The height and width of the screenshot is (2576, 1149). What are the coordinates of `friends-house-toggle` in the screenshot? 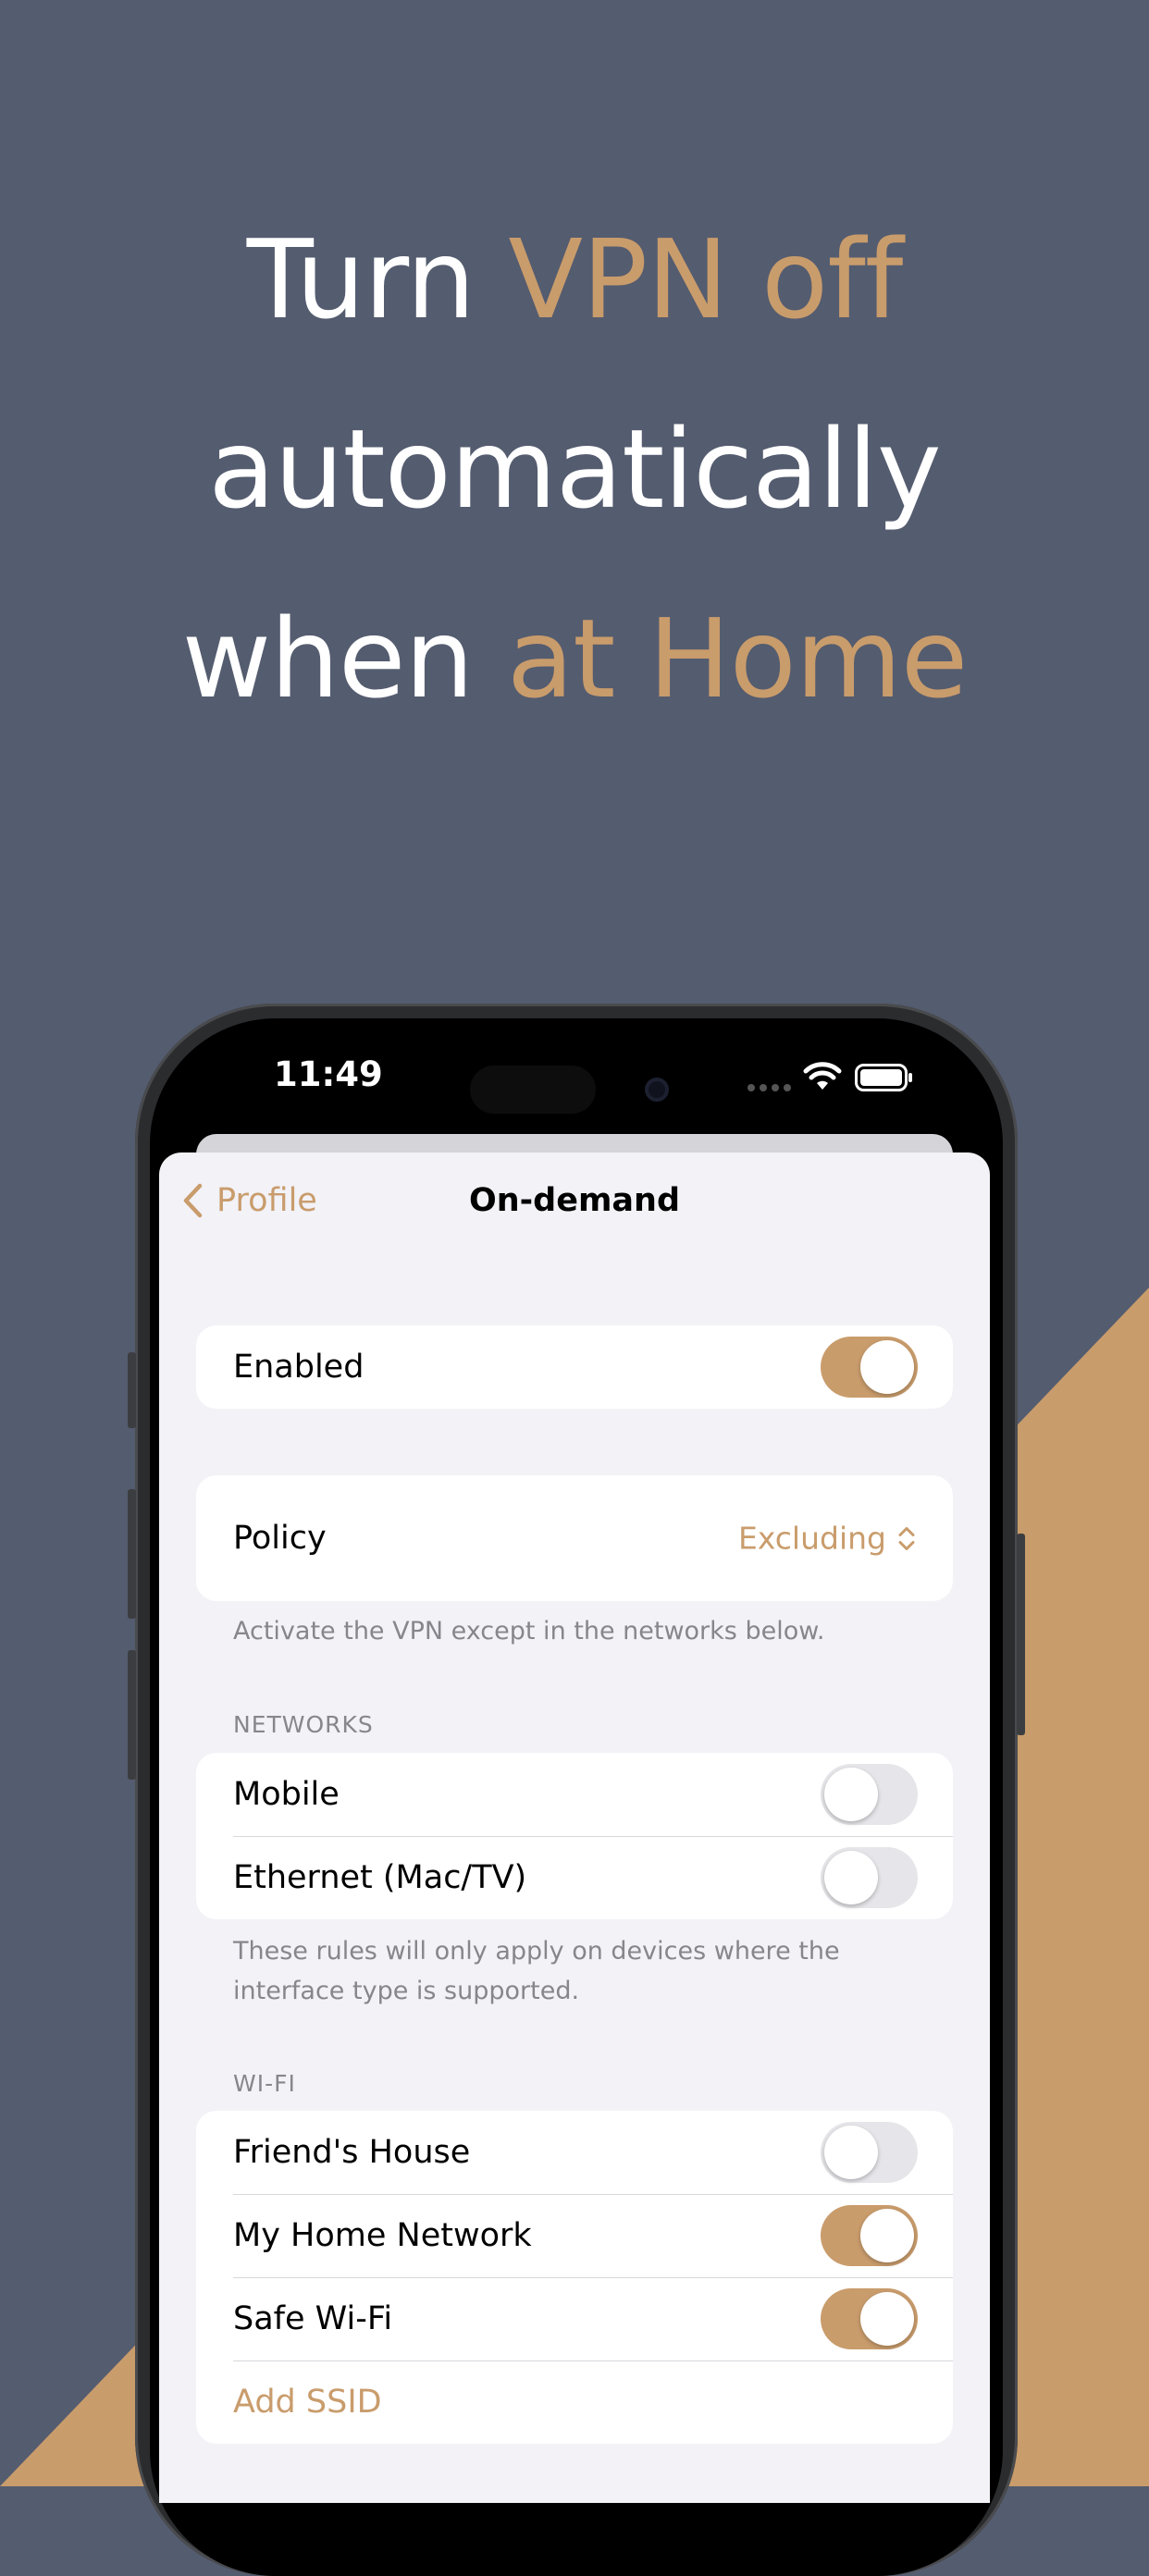 It's located at (870, 2152).